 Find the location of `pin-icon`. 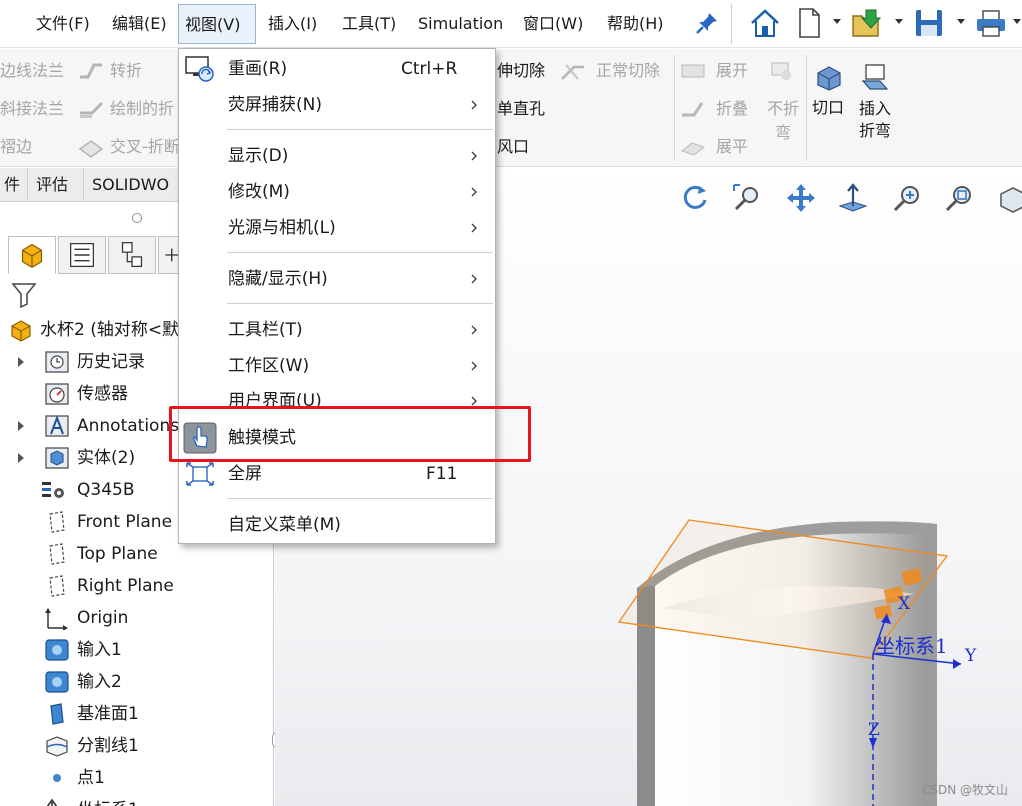

pin-icon is located at coordinates (707, 23).